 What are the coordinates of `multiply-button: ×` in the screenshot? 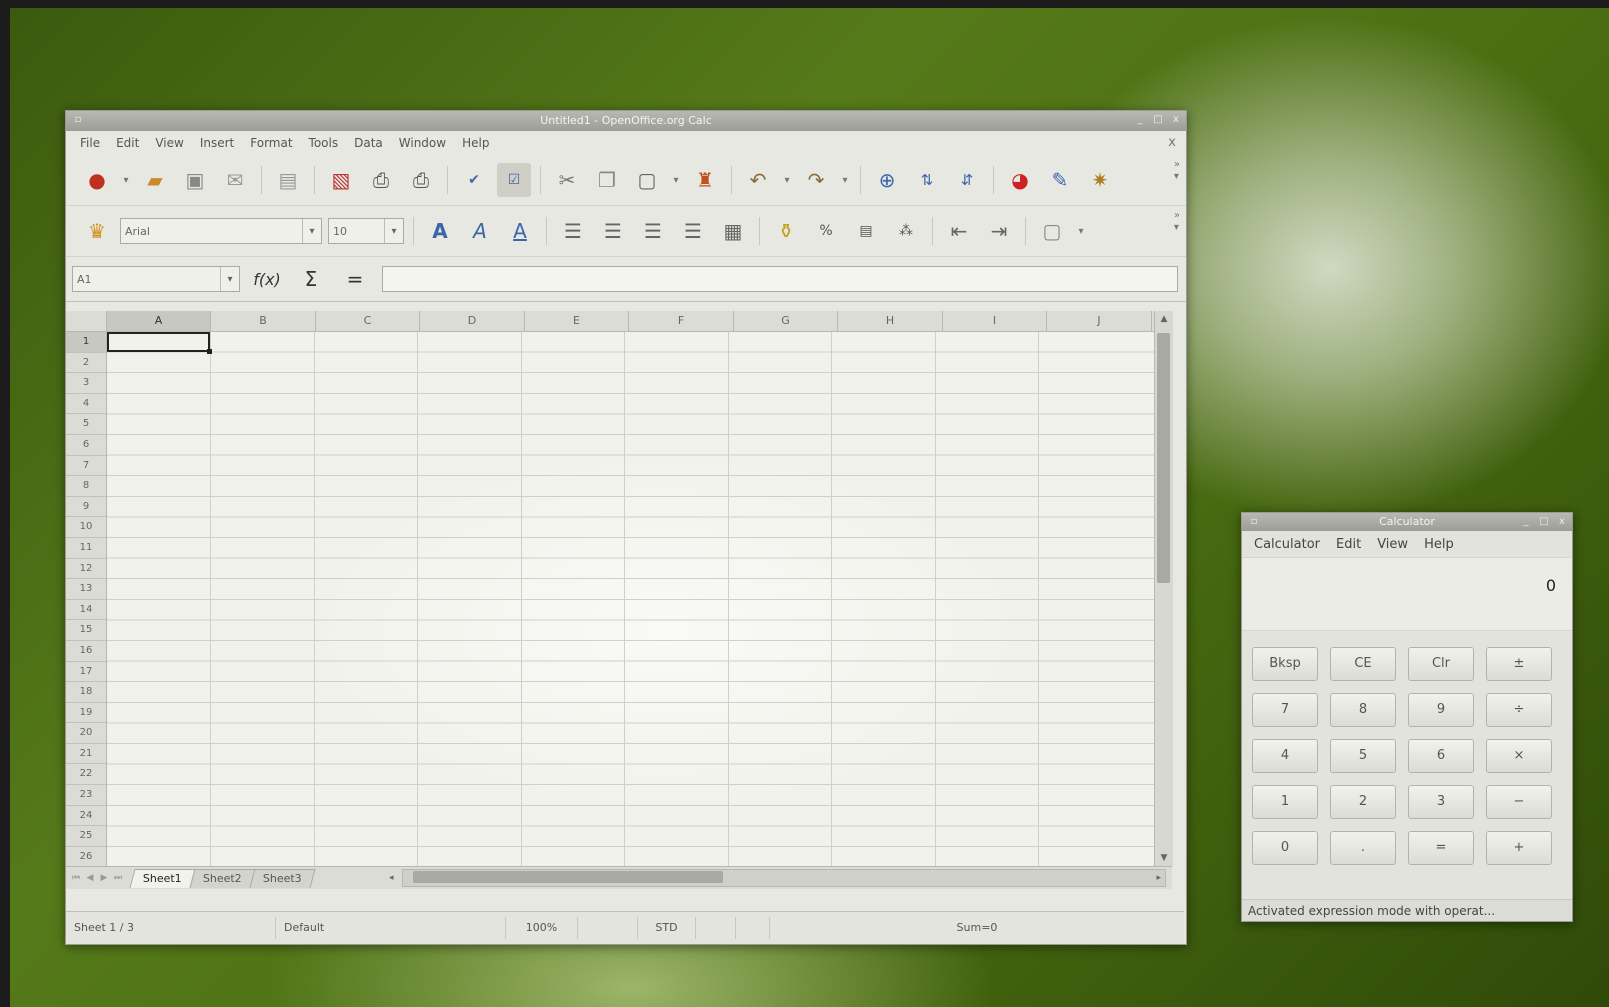 It's located at (1519, 756).